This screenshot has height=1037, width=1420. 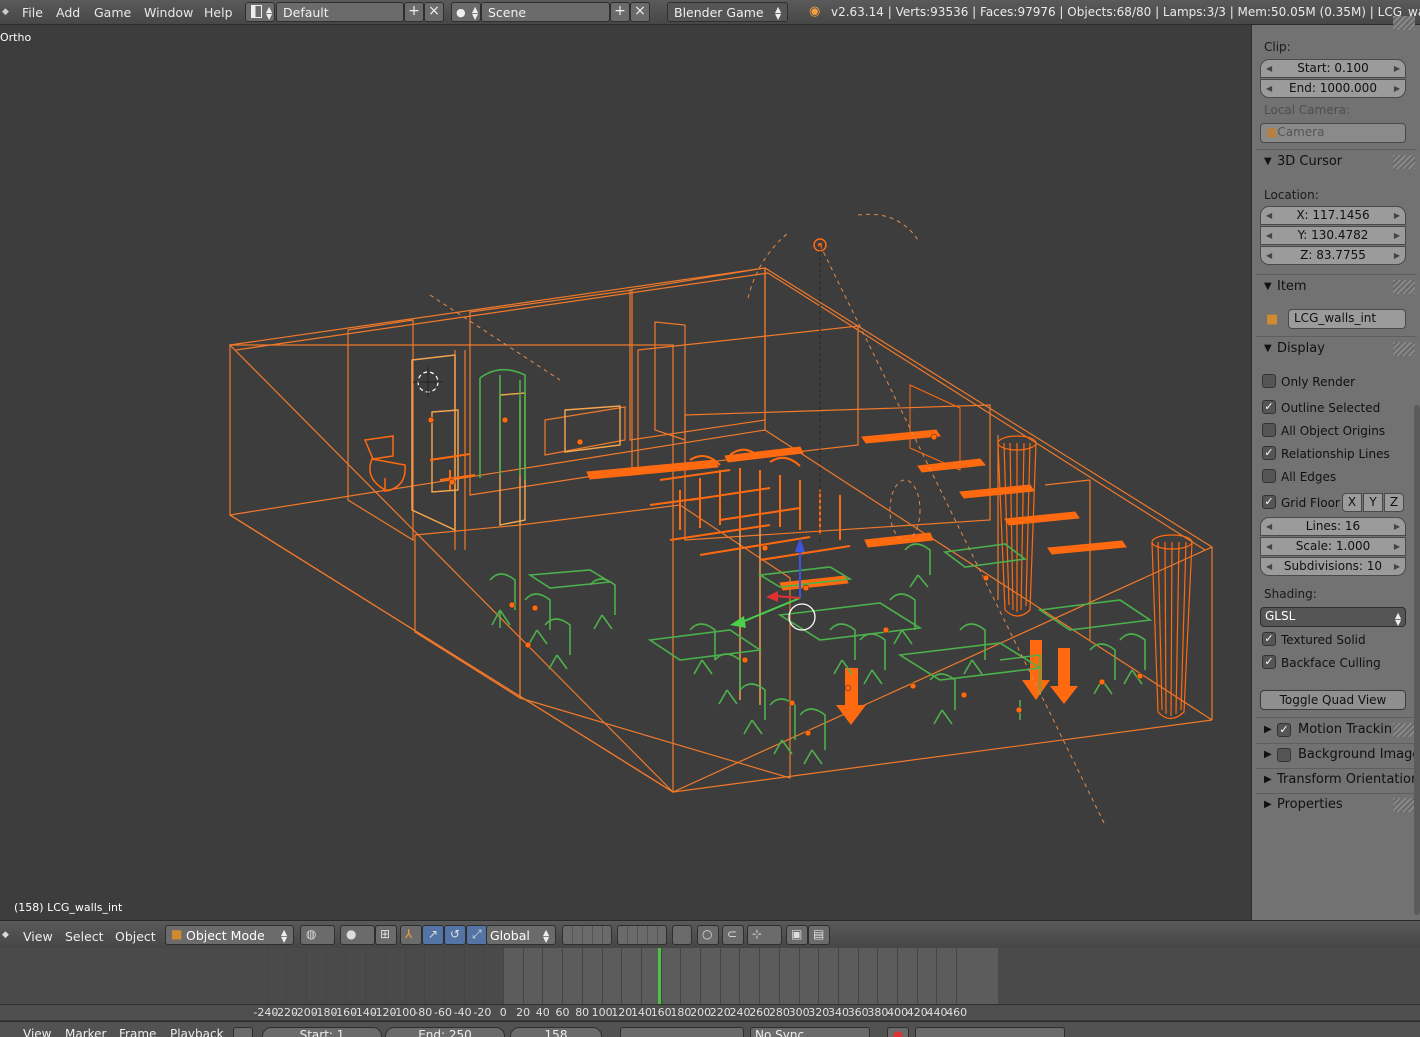 I want to click on panel-transform-orientations-header: ▶ Transform Orientations, so click(x=1338, y=781).